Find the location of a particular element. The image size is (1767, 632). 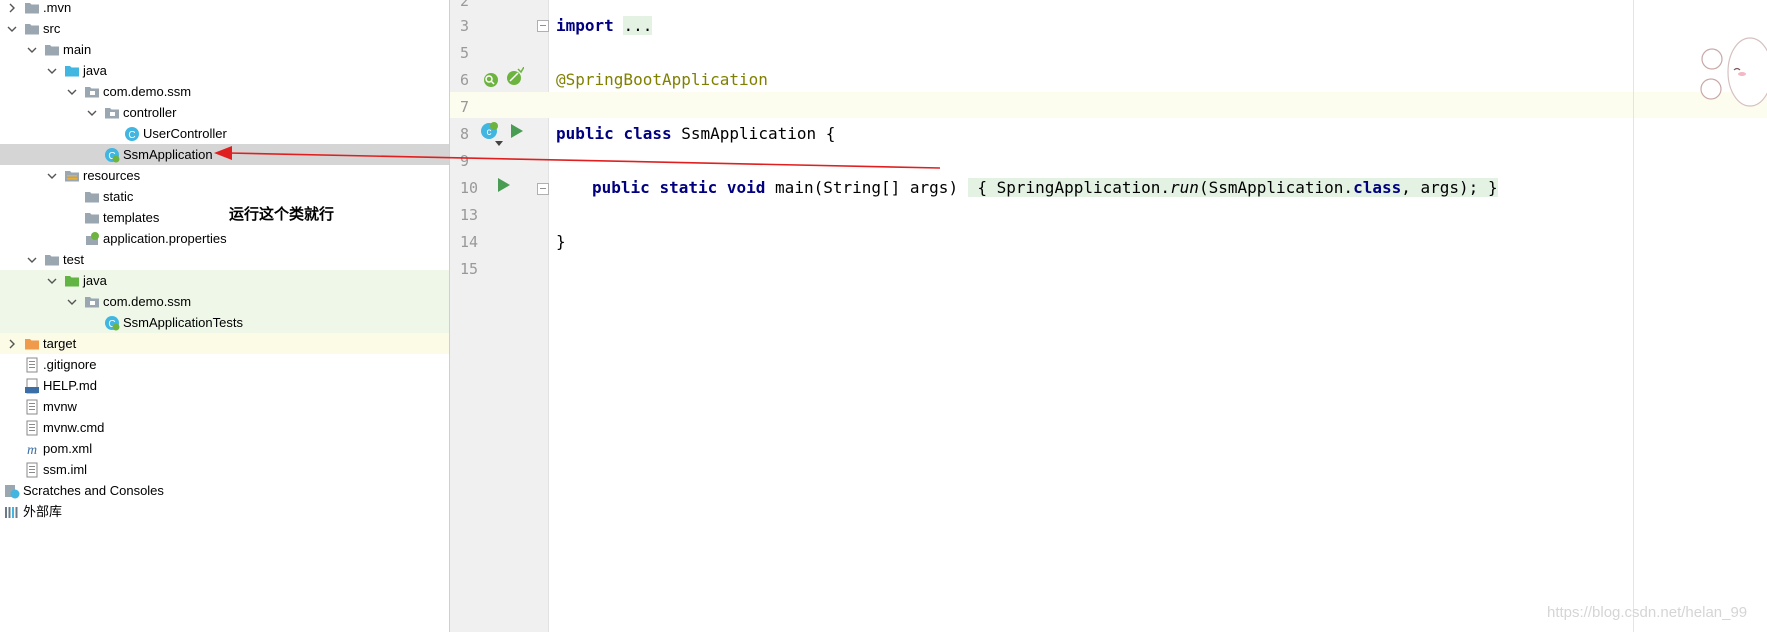

tree-item-label: test is located at coordinates (73, 259).